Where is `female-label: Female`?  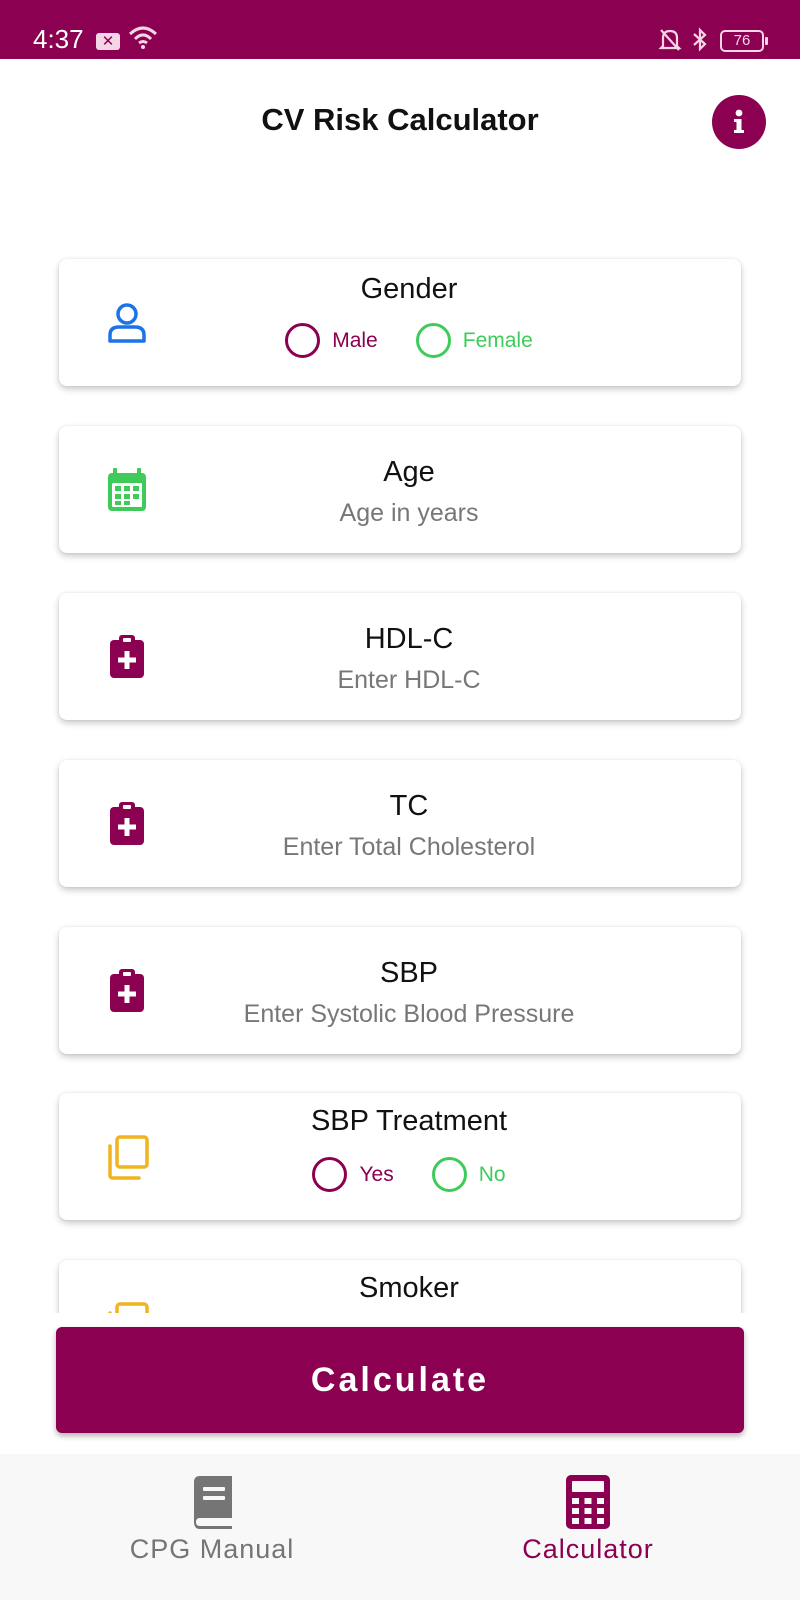 female-label: Female is located at coordinates (497, 340).